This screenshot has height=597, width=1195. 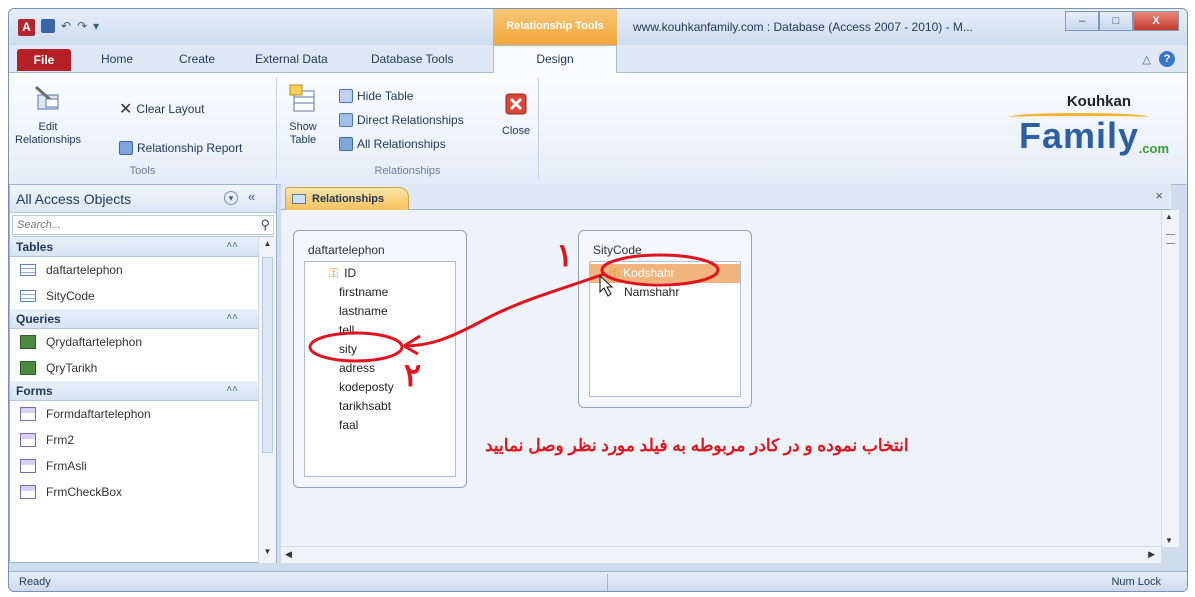 What do you see at coordinates (82, 26) in the screenshot?
I see `redo-icon: ↷` at bounding box center [82, 26].